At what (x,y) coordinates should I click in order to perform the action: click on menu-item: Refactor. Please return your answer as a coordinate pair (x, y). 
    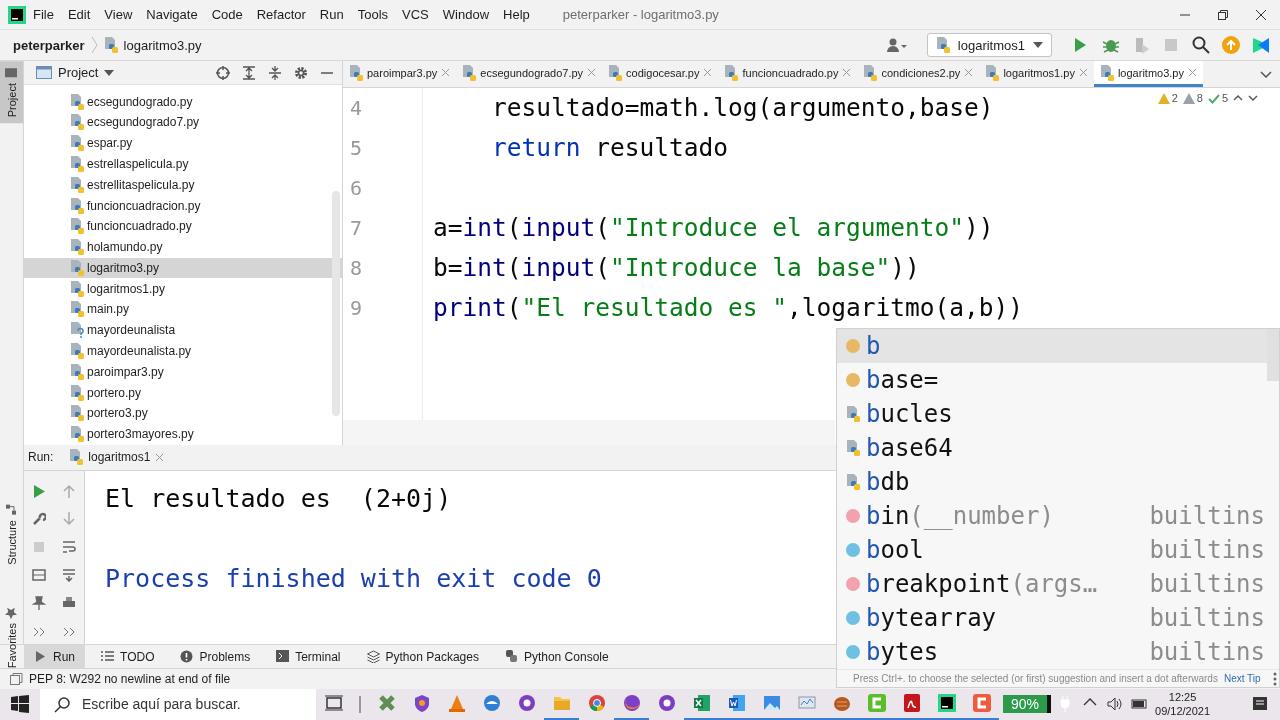
    Looking at the image, I should click on (281, 14).